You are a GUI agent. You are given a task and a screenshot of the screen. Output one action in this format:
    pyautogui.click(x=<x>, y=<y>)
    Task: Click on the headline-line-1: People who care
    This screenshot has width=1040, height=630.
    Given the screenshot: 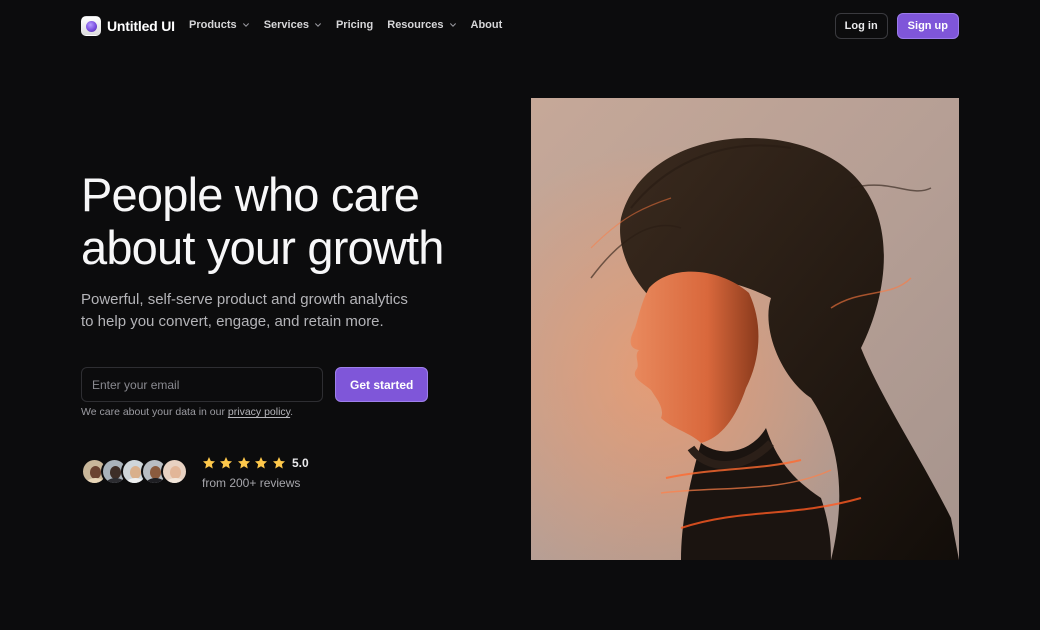 What is the action you would take?
    pyautogui.click(x=250, y=194)
    